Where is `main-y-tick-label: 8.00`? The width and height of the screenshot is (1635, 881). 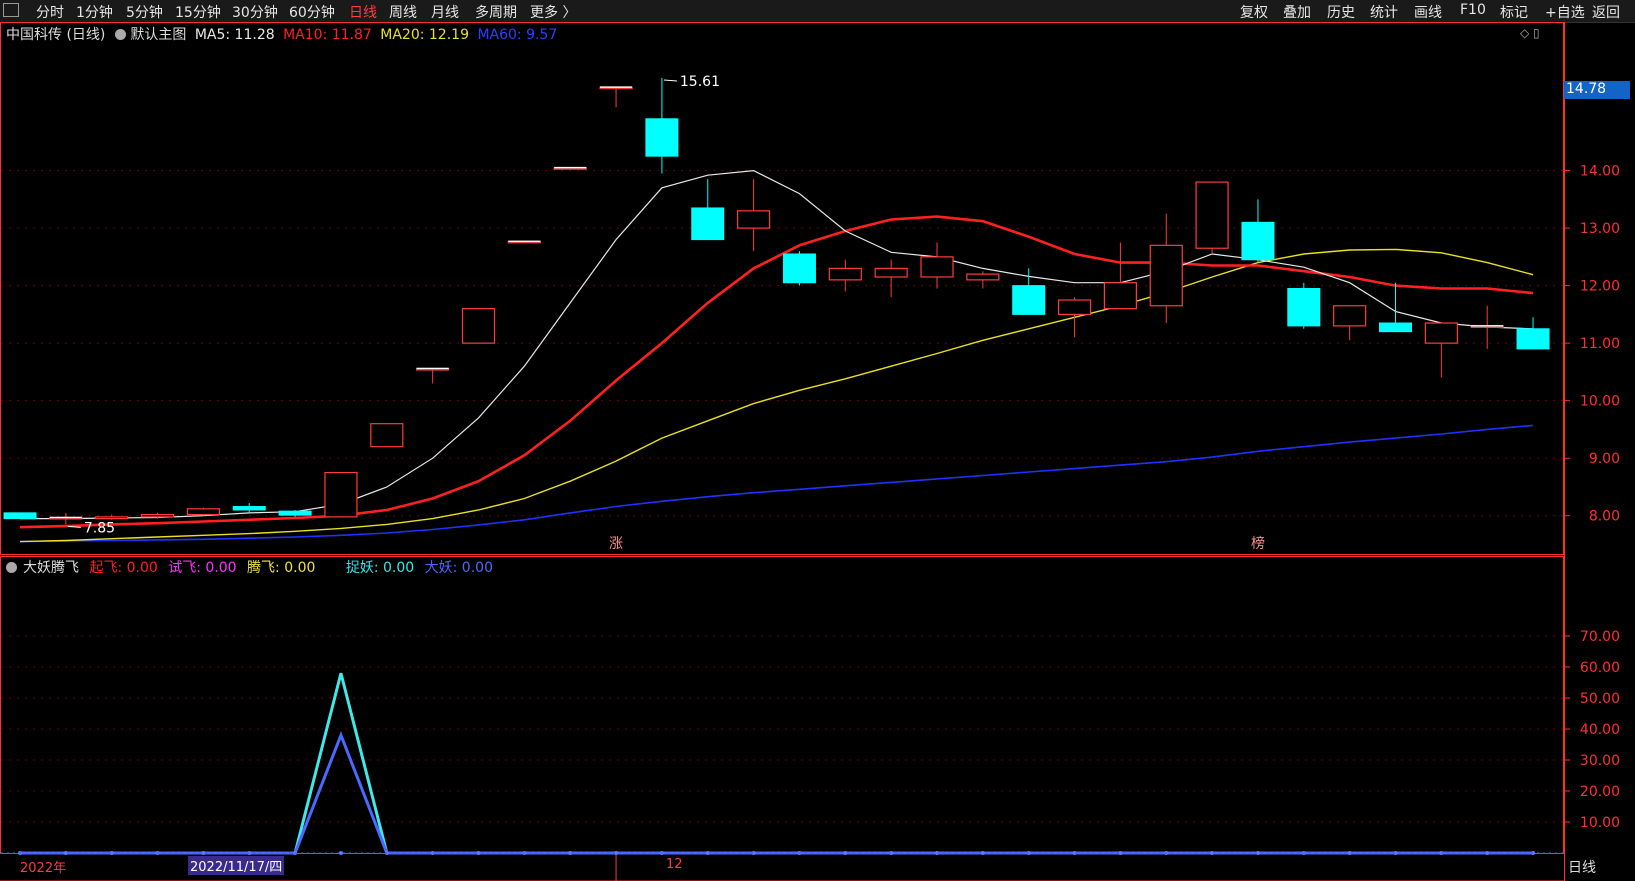 main-y-tick-label: 8.00 is located at coordinates (1604, 517).